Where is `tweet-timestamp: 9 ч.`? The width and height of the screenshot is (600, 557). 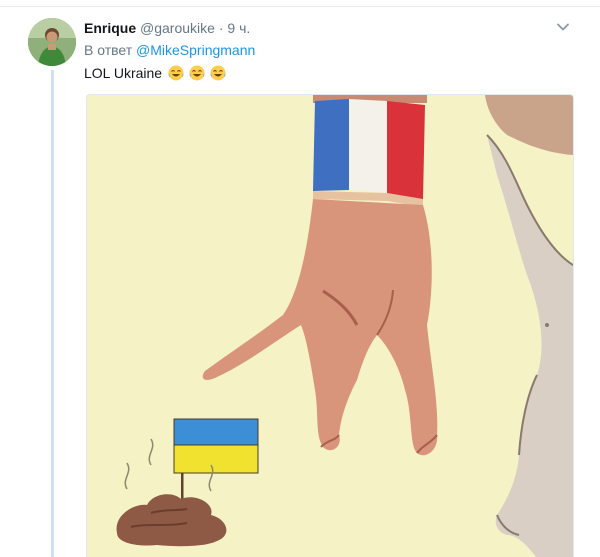
tweet-timestamp: 9 ч. is located at coordinates (238, 28).